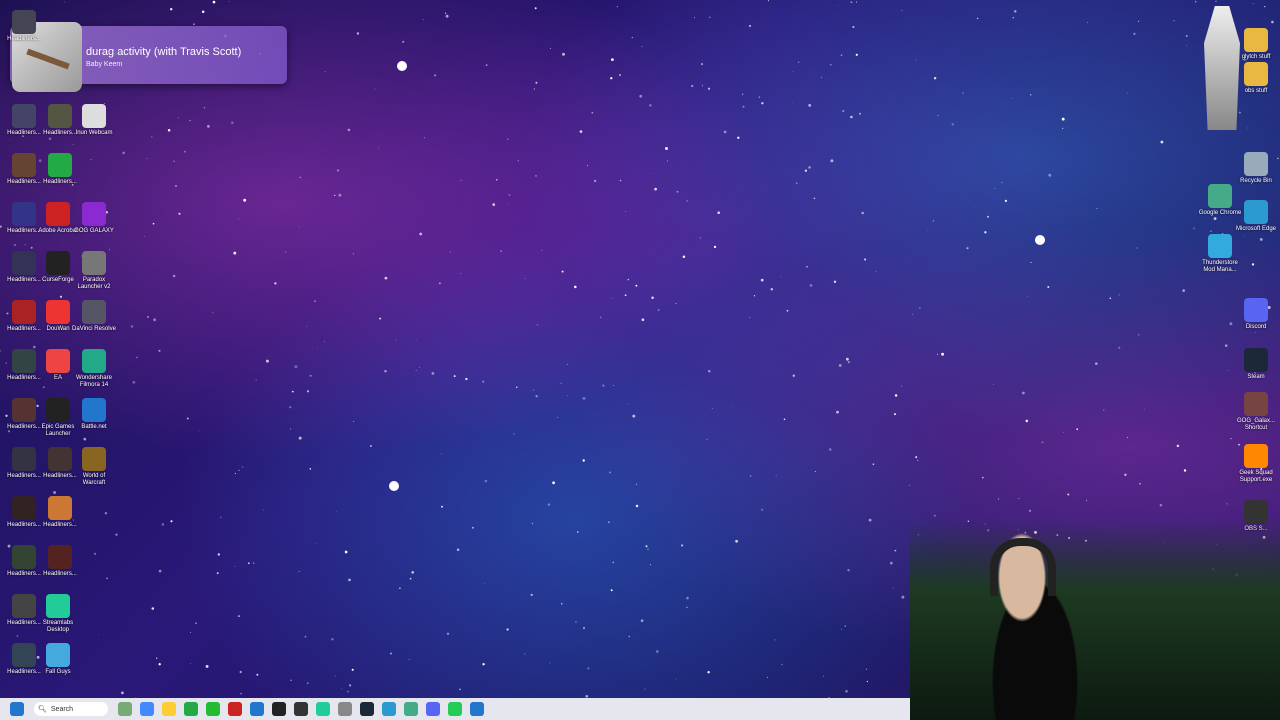 The width and height of the screenshot is (1280, 720). What do you see at coordinates (1256, 364) in the screenshot?
I see `desktop-icon-right: Steam` at bounding box center [1256, 364].